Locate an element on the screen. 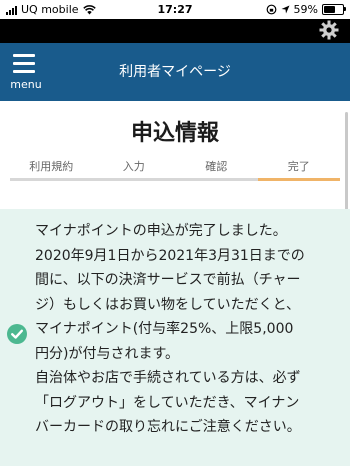 Image resolution: width=350 pixels, height=466 pixels. status-right: 59% is located at coordinates (306, 9).